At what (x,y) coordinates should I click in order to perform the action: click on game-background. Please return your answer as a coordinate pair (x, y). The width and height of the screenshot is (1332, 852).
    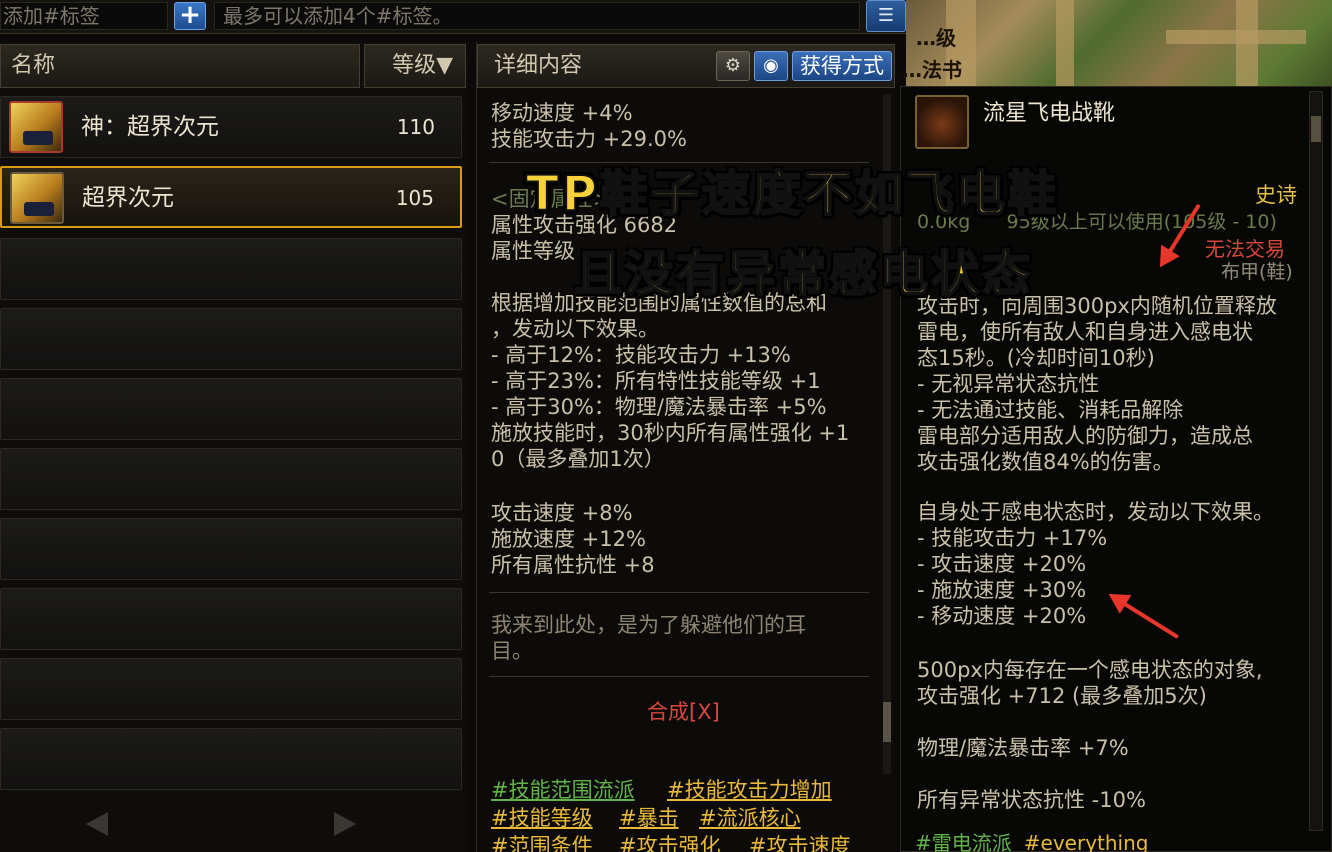
    Looking at the image, I should click on (1119, 43).